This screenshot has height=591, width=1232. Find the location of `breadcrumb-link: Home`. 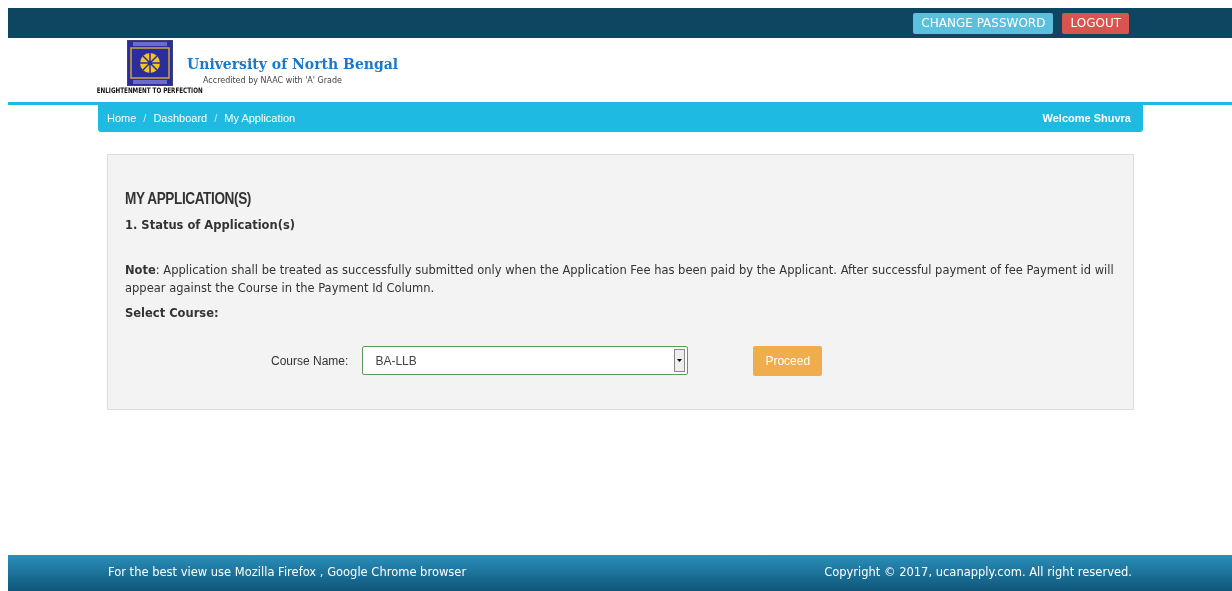

breadcrumb-link: Home is located at coordinates (122, 118).